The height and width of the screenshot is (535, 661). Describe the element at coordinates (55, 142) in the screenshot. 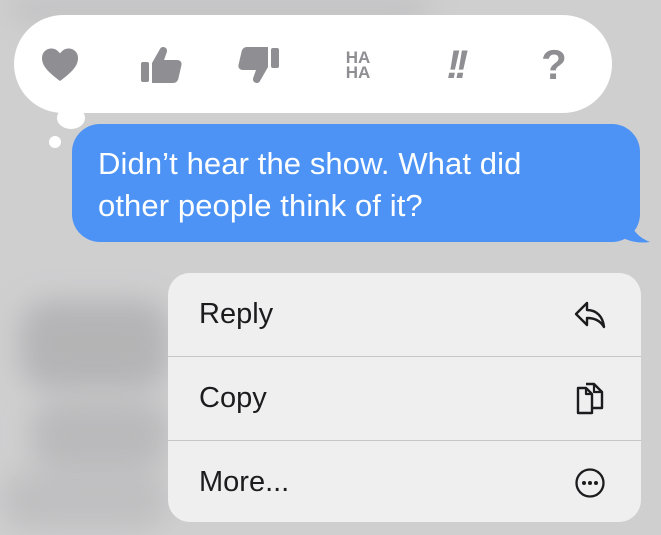

I see `tapback-tail-dot` at that location.